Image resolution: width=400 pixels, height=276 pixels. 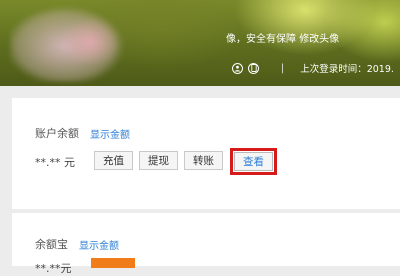 I want to click on yuebao-amount: **.**元, so click(x=53, y=268).